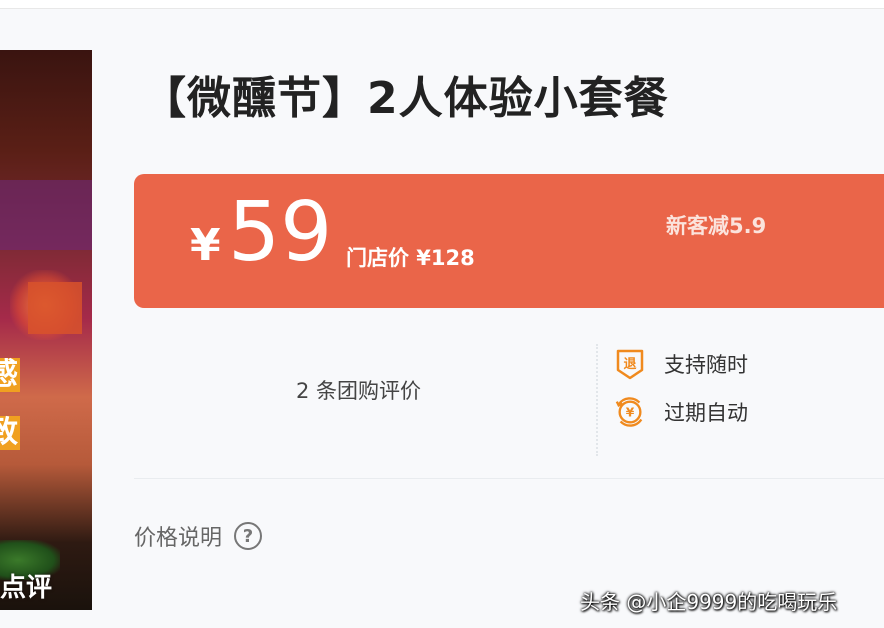  Describe the element at coordinates (46, 215) in the screenshot. I see `image-purple-band` at that location.